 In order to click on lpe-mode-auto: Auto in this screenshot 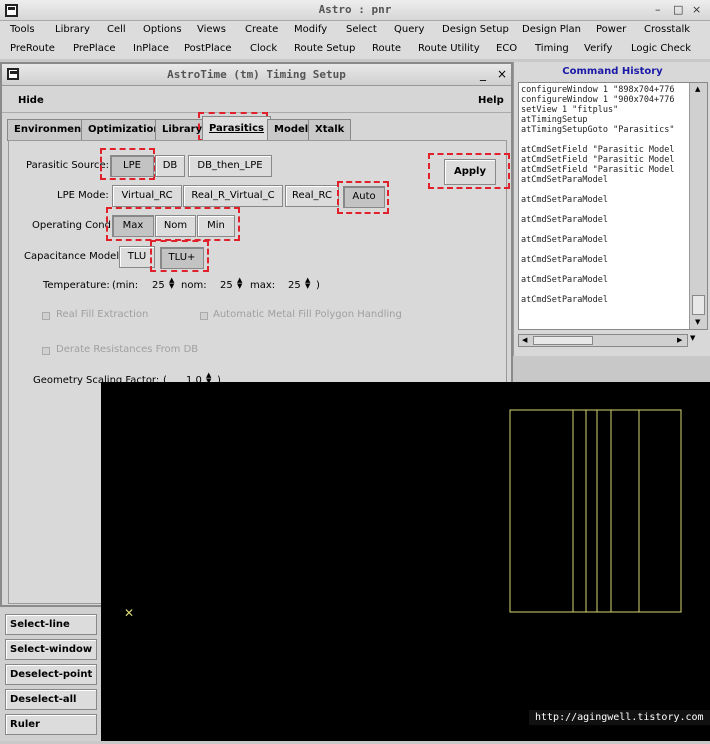, I will do `click(364, 197)`.